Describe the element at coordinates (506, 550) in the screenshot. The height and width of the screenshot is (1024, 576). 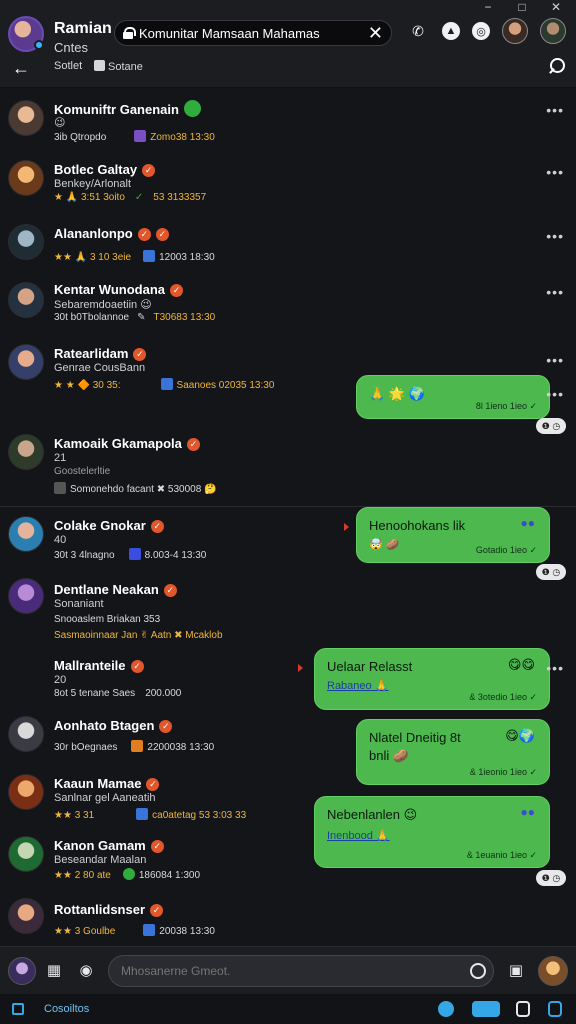
I see `message-meta: Gotadio 1ieo ✓` at that location.